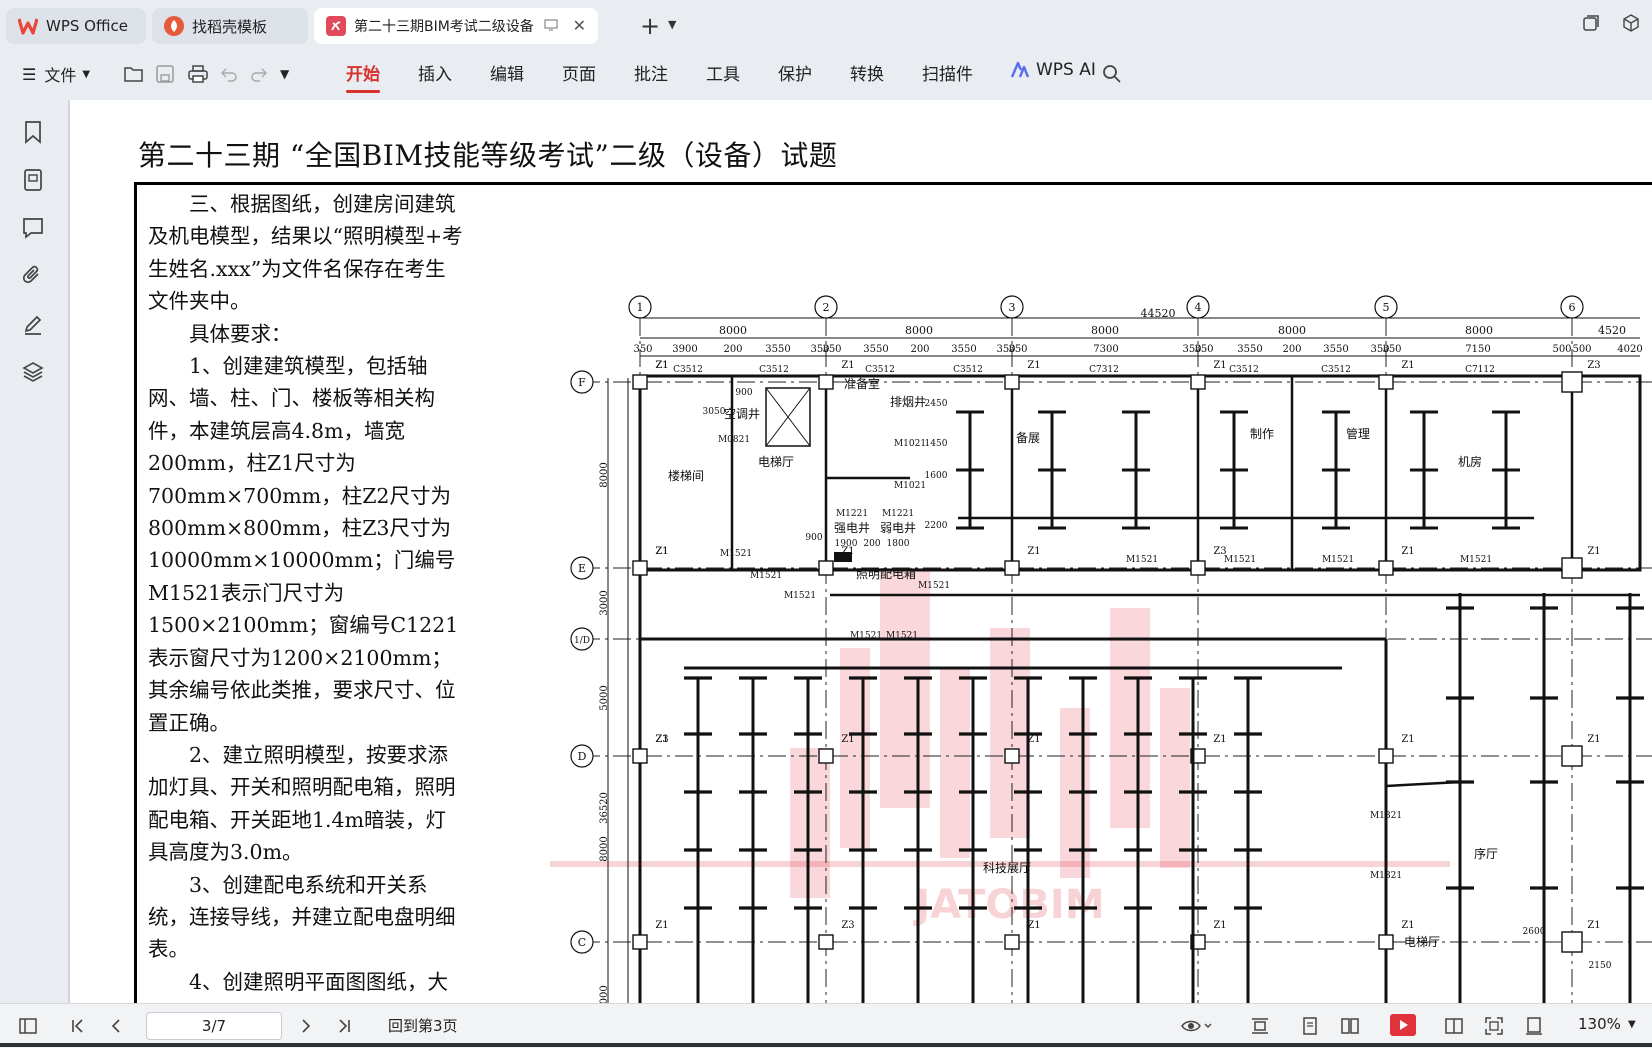  What do you see at coordinates (947, 72) in the screenshot?
I see `tab-scan: 扫描件` at bounding box center [947, 72].